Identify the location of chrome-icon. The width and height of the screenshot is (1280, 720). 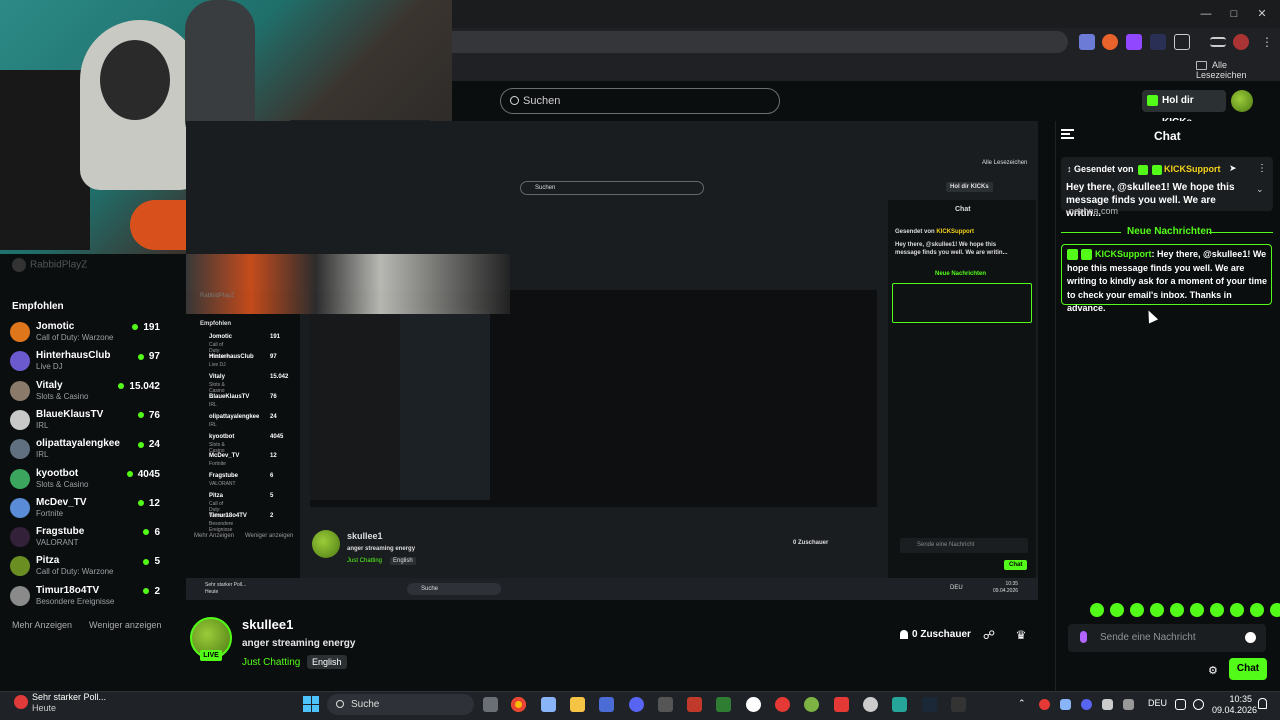
(518, 704).